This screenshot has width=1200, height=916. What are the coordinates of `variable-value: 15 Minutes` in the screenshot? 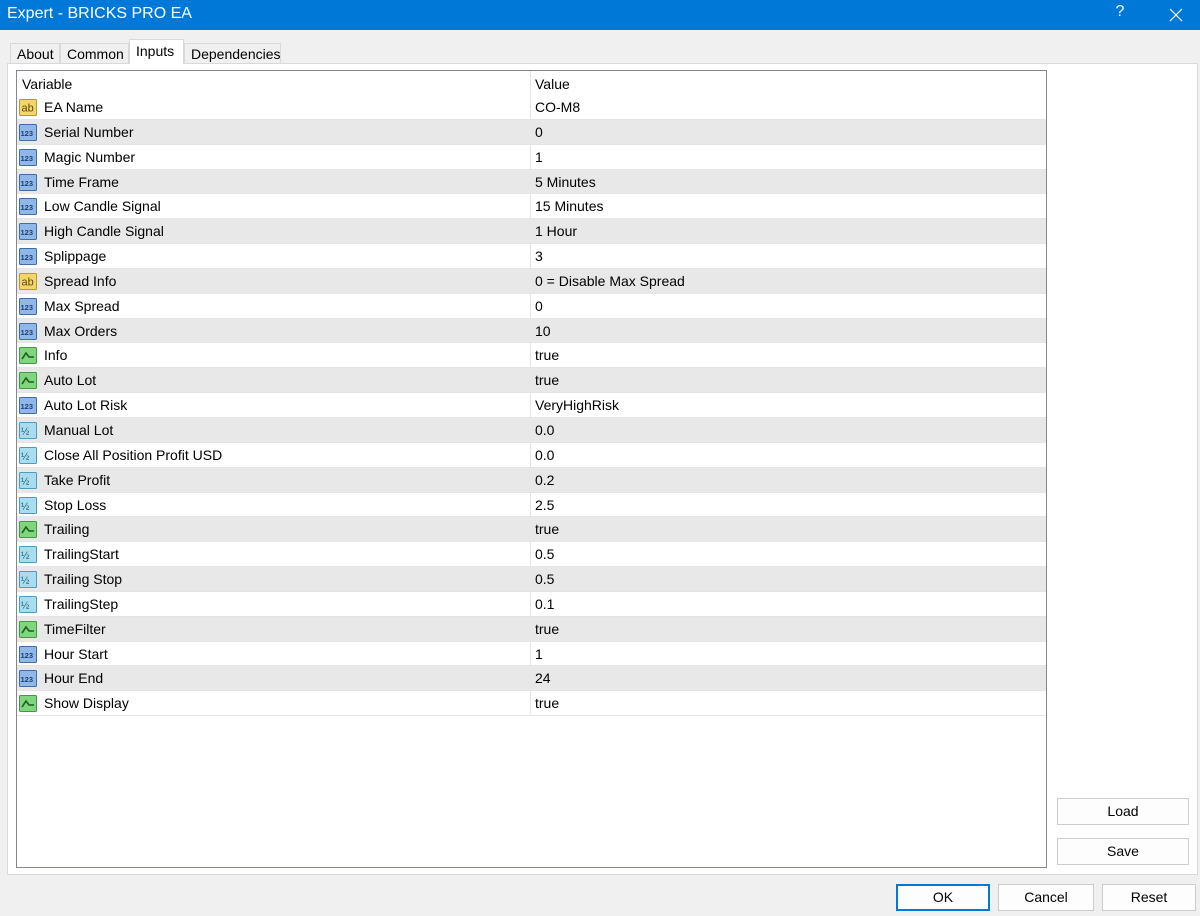 It's located at (569, 206).